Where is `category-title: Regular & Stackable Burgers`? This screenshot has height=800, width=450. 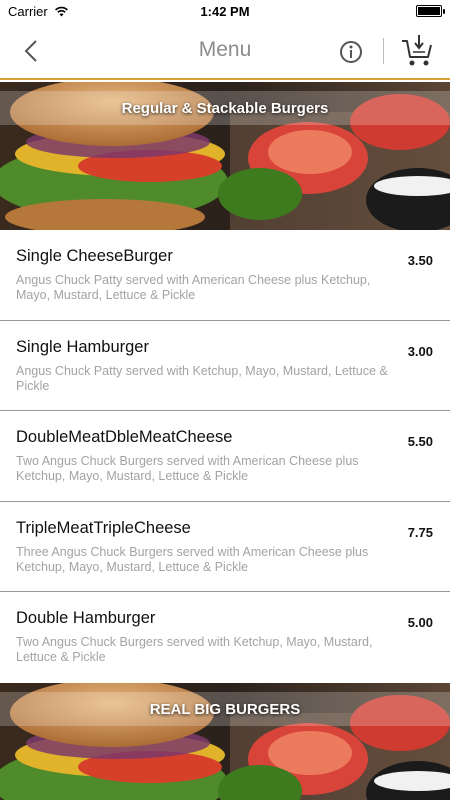
category-title: Regular & Stackable Burgers is located at coordinates (225, 108).